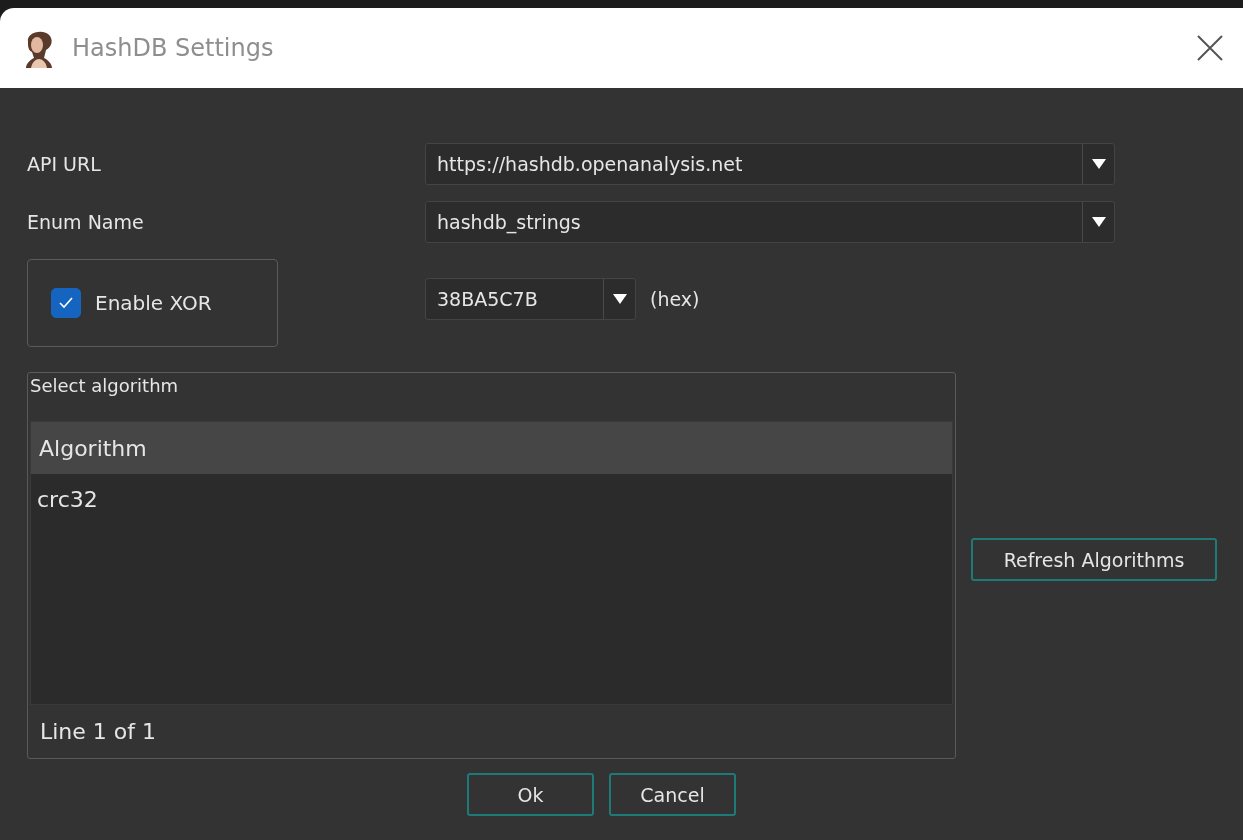 This screenshot has width=1243, height=840. Describe the element at coordinates (491, 499) in the screenshot. I see `list-item: crc32` at that location.